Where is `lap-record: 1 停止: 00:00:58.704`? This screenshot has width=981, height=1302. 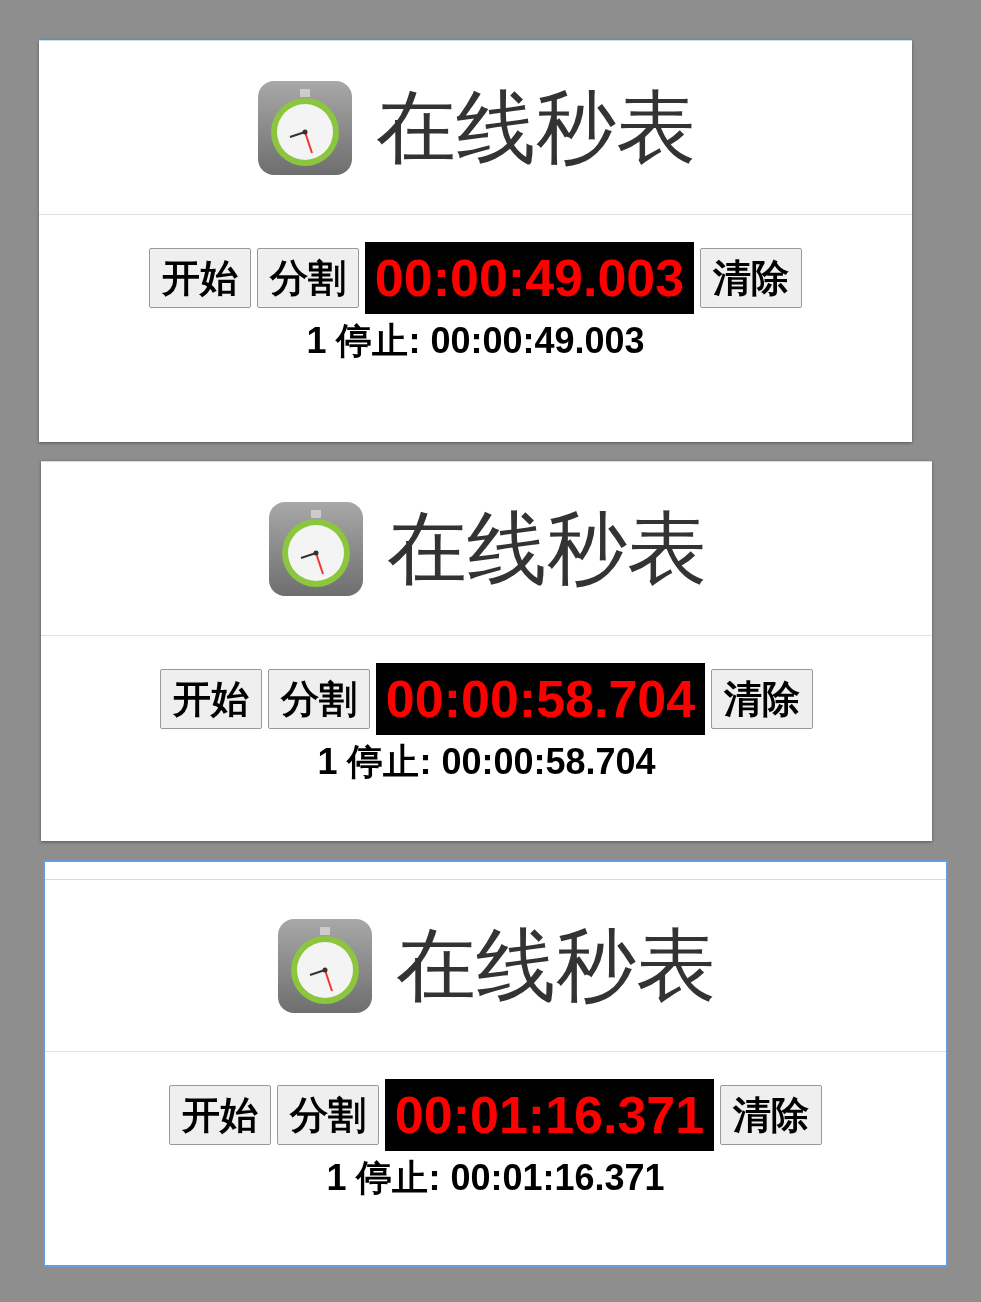
lap-record: 1 停止: 00:00:58.704 is located at coordinates (486, 762).